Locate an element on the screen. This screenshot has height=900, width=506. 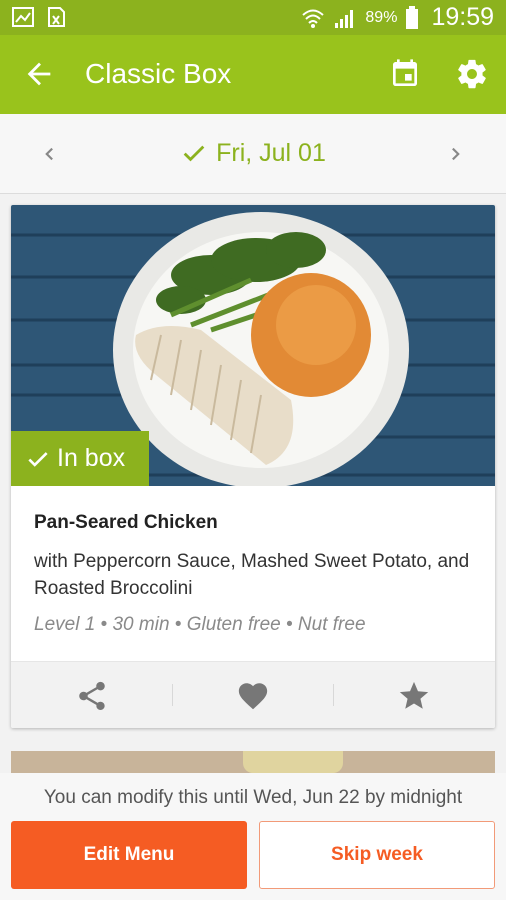
gear-icon is located at coordinates (472, 74).